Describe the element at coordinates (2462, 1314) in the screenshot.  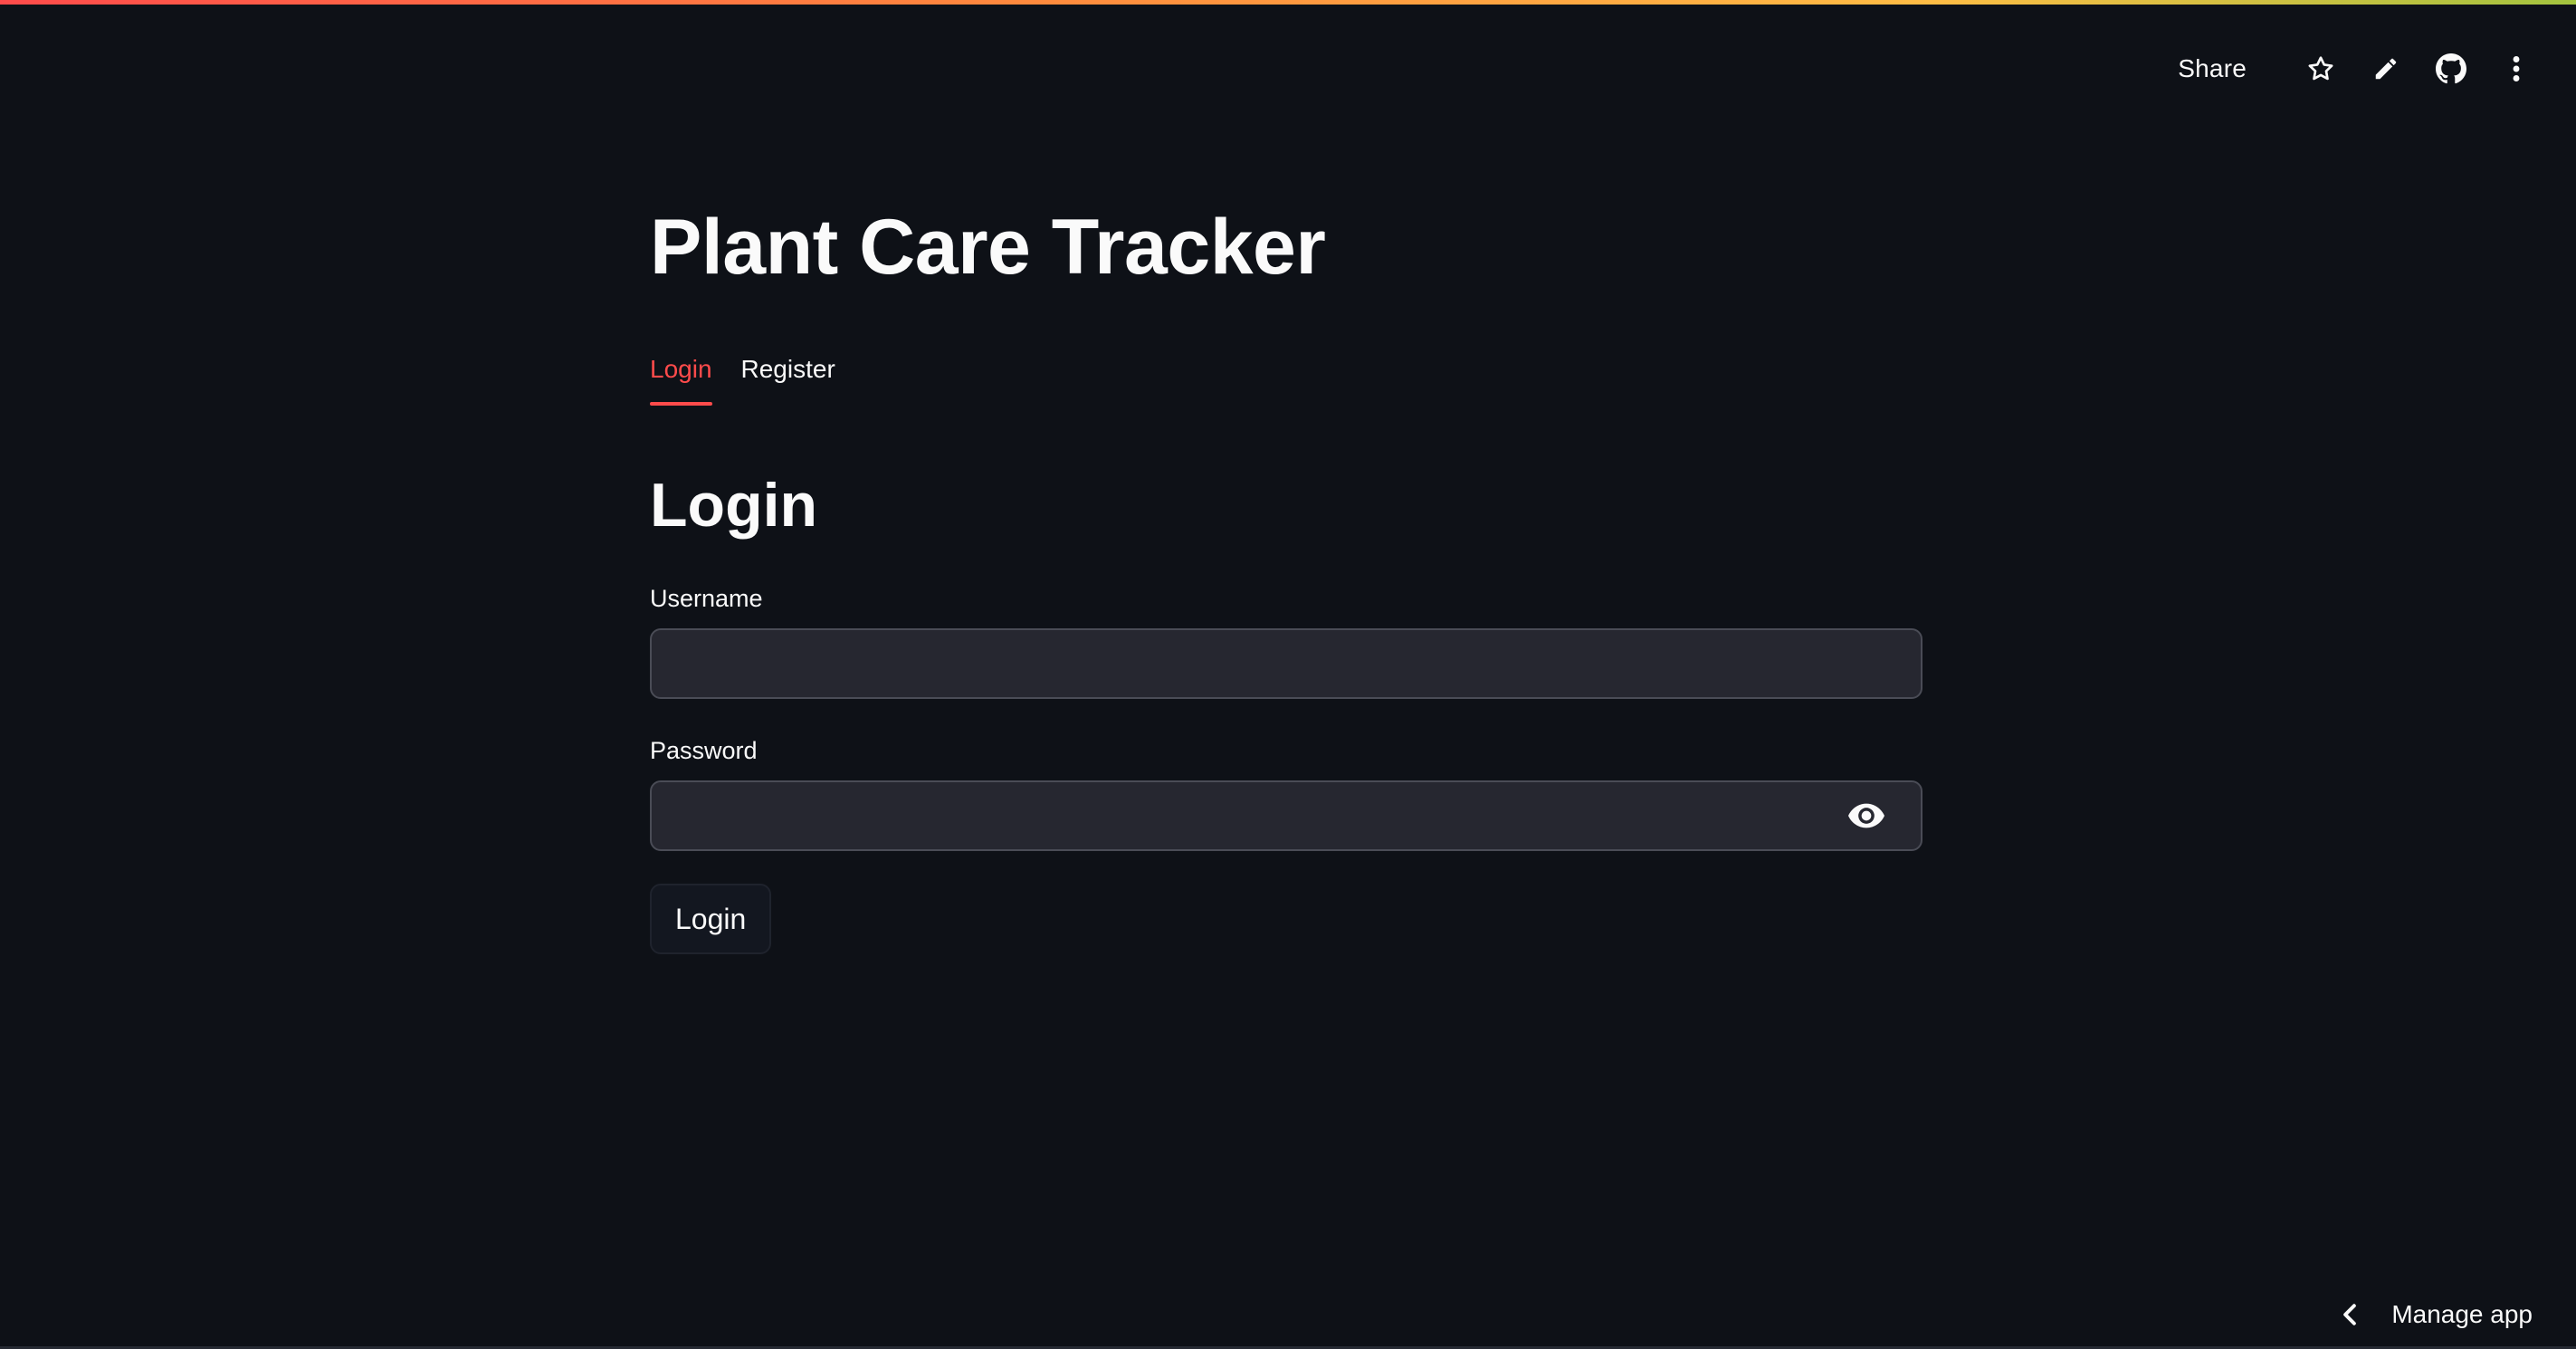
I see `manage-app-label: Manage app` at that location.